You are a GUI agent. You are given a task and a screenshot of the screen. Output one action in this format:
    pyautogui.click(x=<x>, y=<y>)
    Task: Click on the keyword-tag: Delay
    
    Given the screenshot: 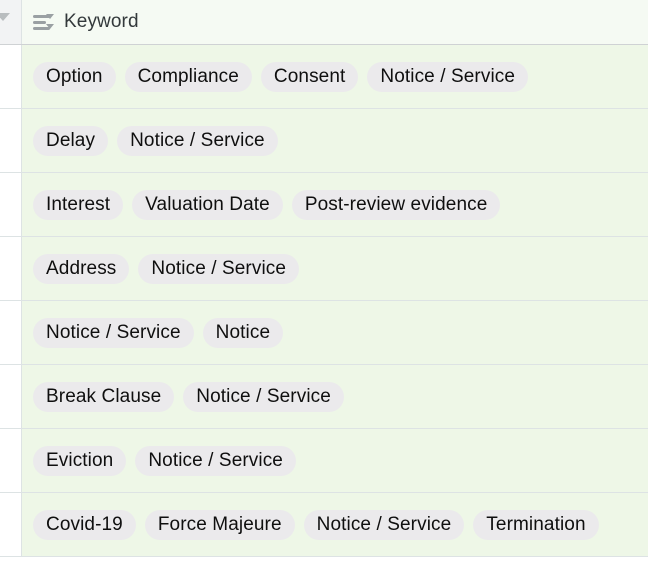 What is the action you would take?
    pyautogui.click(x=71, y=140)
    